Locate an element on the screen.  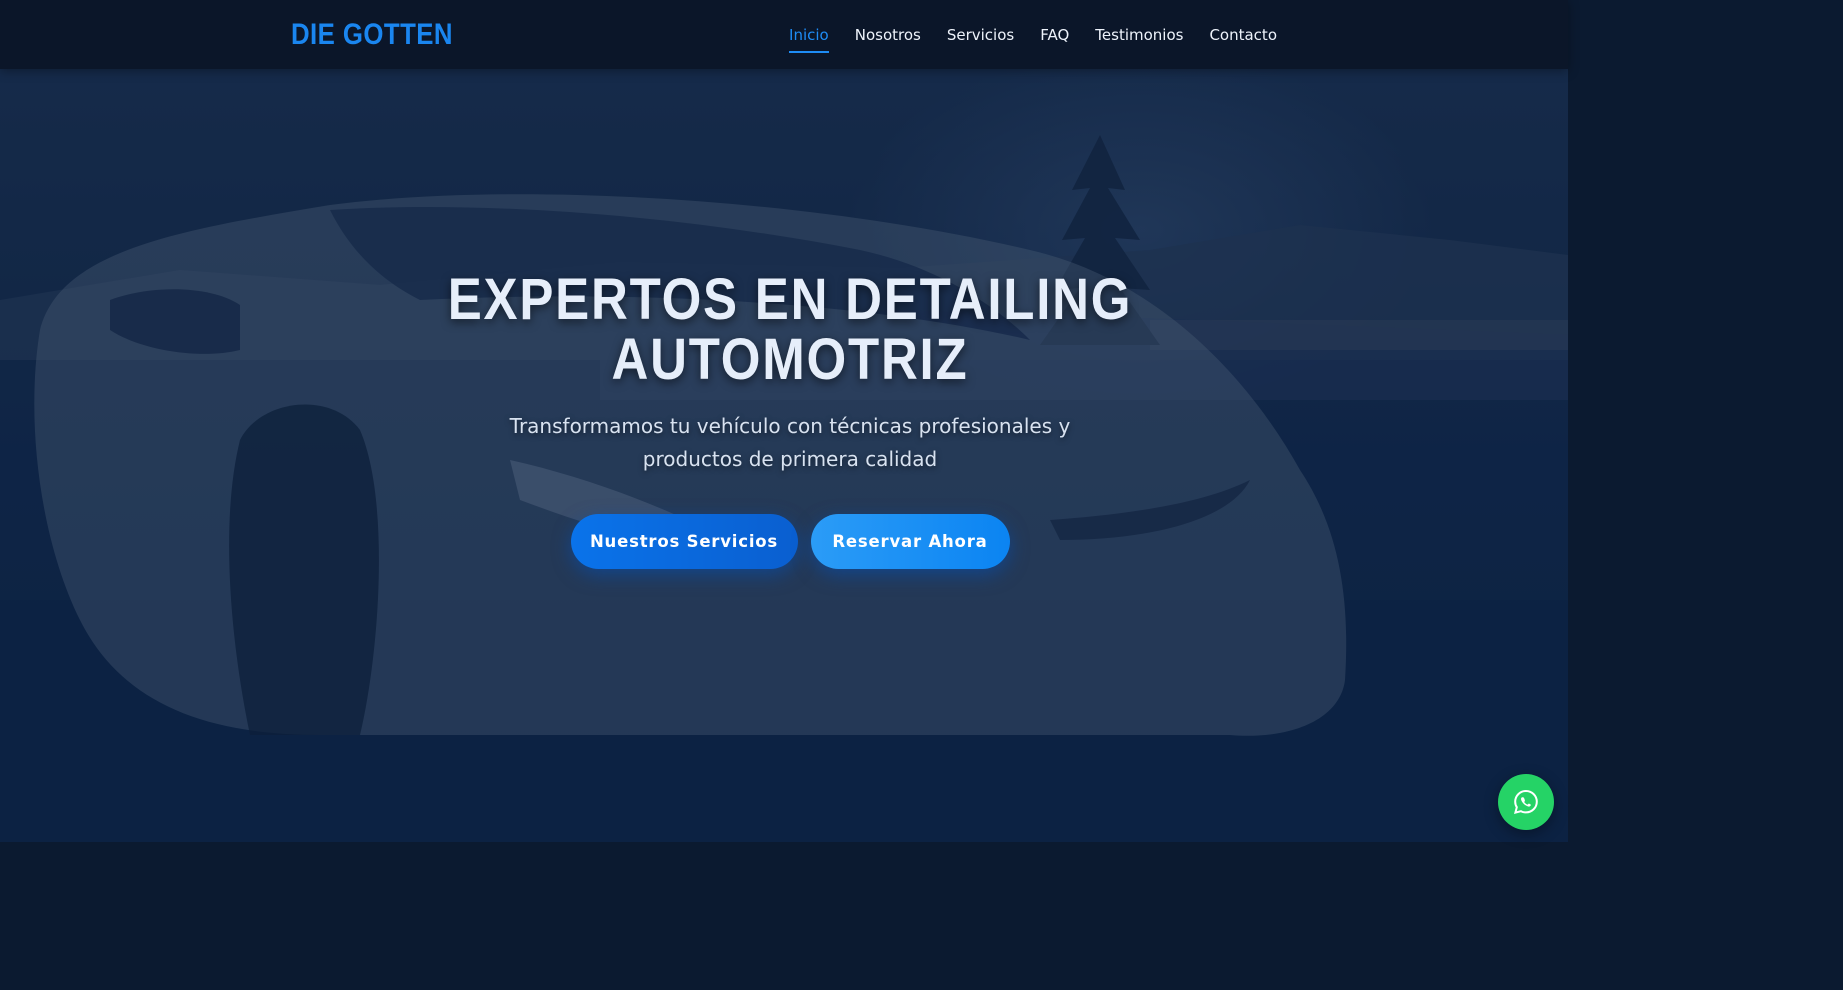
book-now-button: Reservar Ahora is located at coordinates (910, 541).